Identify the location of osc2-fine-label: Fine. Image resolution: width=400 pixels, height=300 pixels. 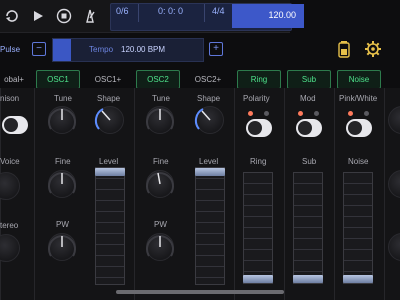
(161, 161).